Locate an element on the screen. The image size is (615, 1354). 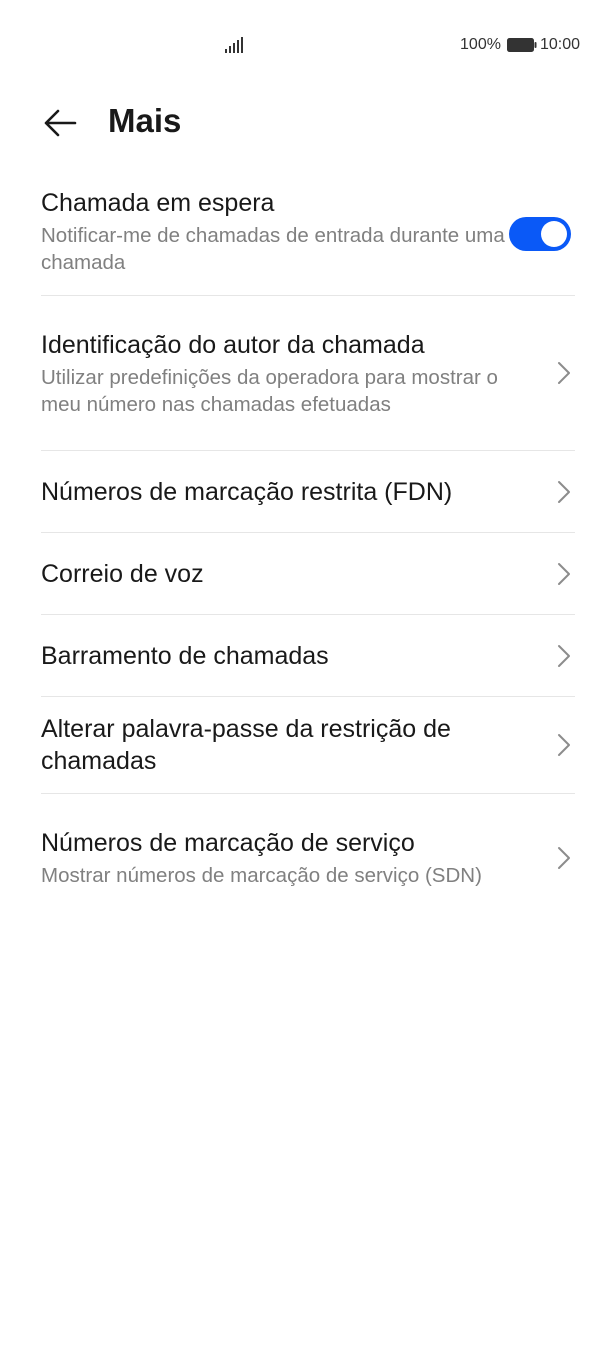
setting-text: Correio de voz is located at coordinates (308, 574).